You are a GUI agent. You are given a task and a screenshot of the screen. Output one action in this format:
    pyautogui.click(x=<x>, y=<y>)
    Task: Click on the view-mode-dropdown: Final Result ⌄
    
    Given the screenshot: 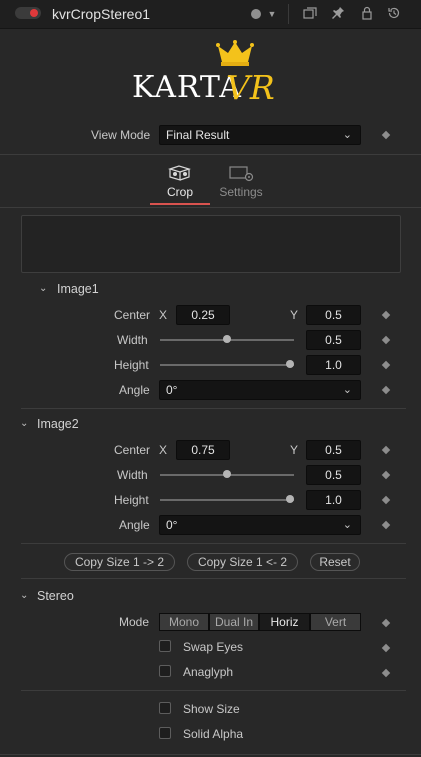 What is the action you would take?
    pyautogui.click(x=260, y=135)
    